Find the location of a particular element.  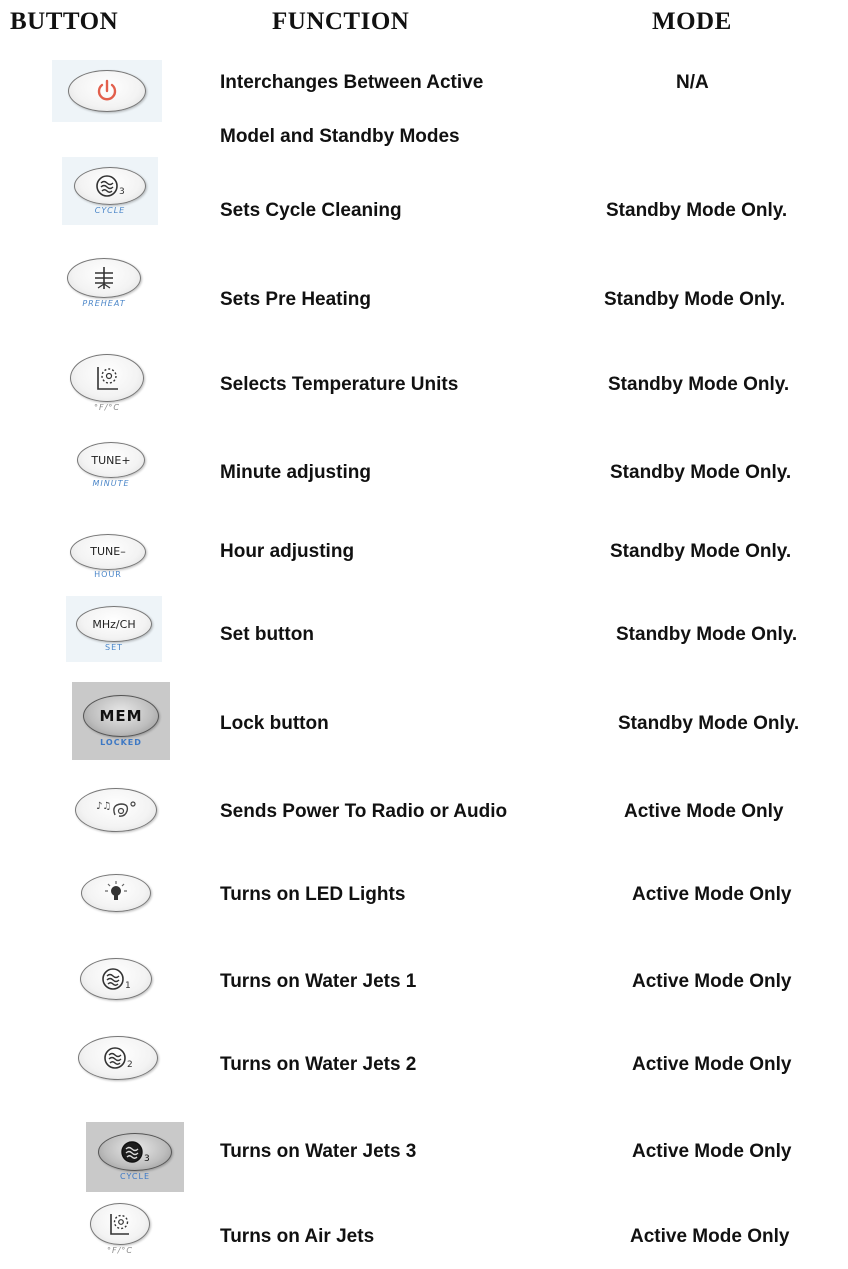

tune-plus-button: TUNE+ MINUTE is located at coordinates (111, 465).